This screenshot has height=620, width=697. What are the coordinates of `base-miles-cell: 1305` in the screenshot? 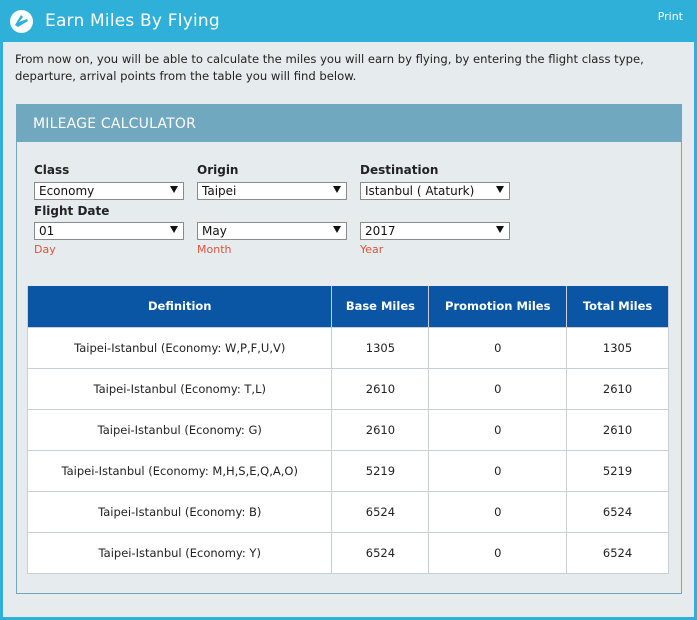 It's located at (380, 347).